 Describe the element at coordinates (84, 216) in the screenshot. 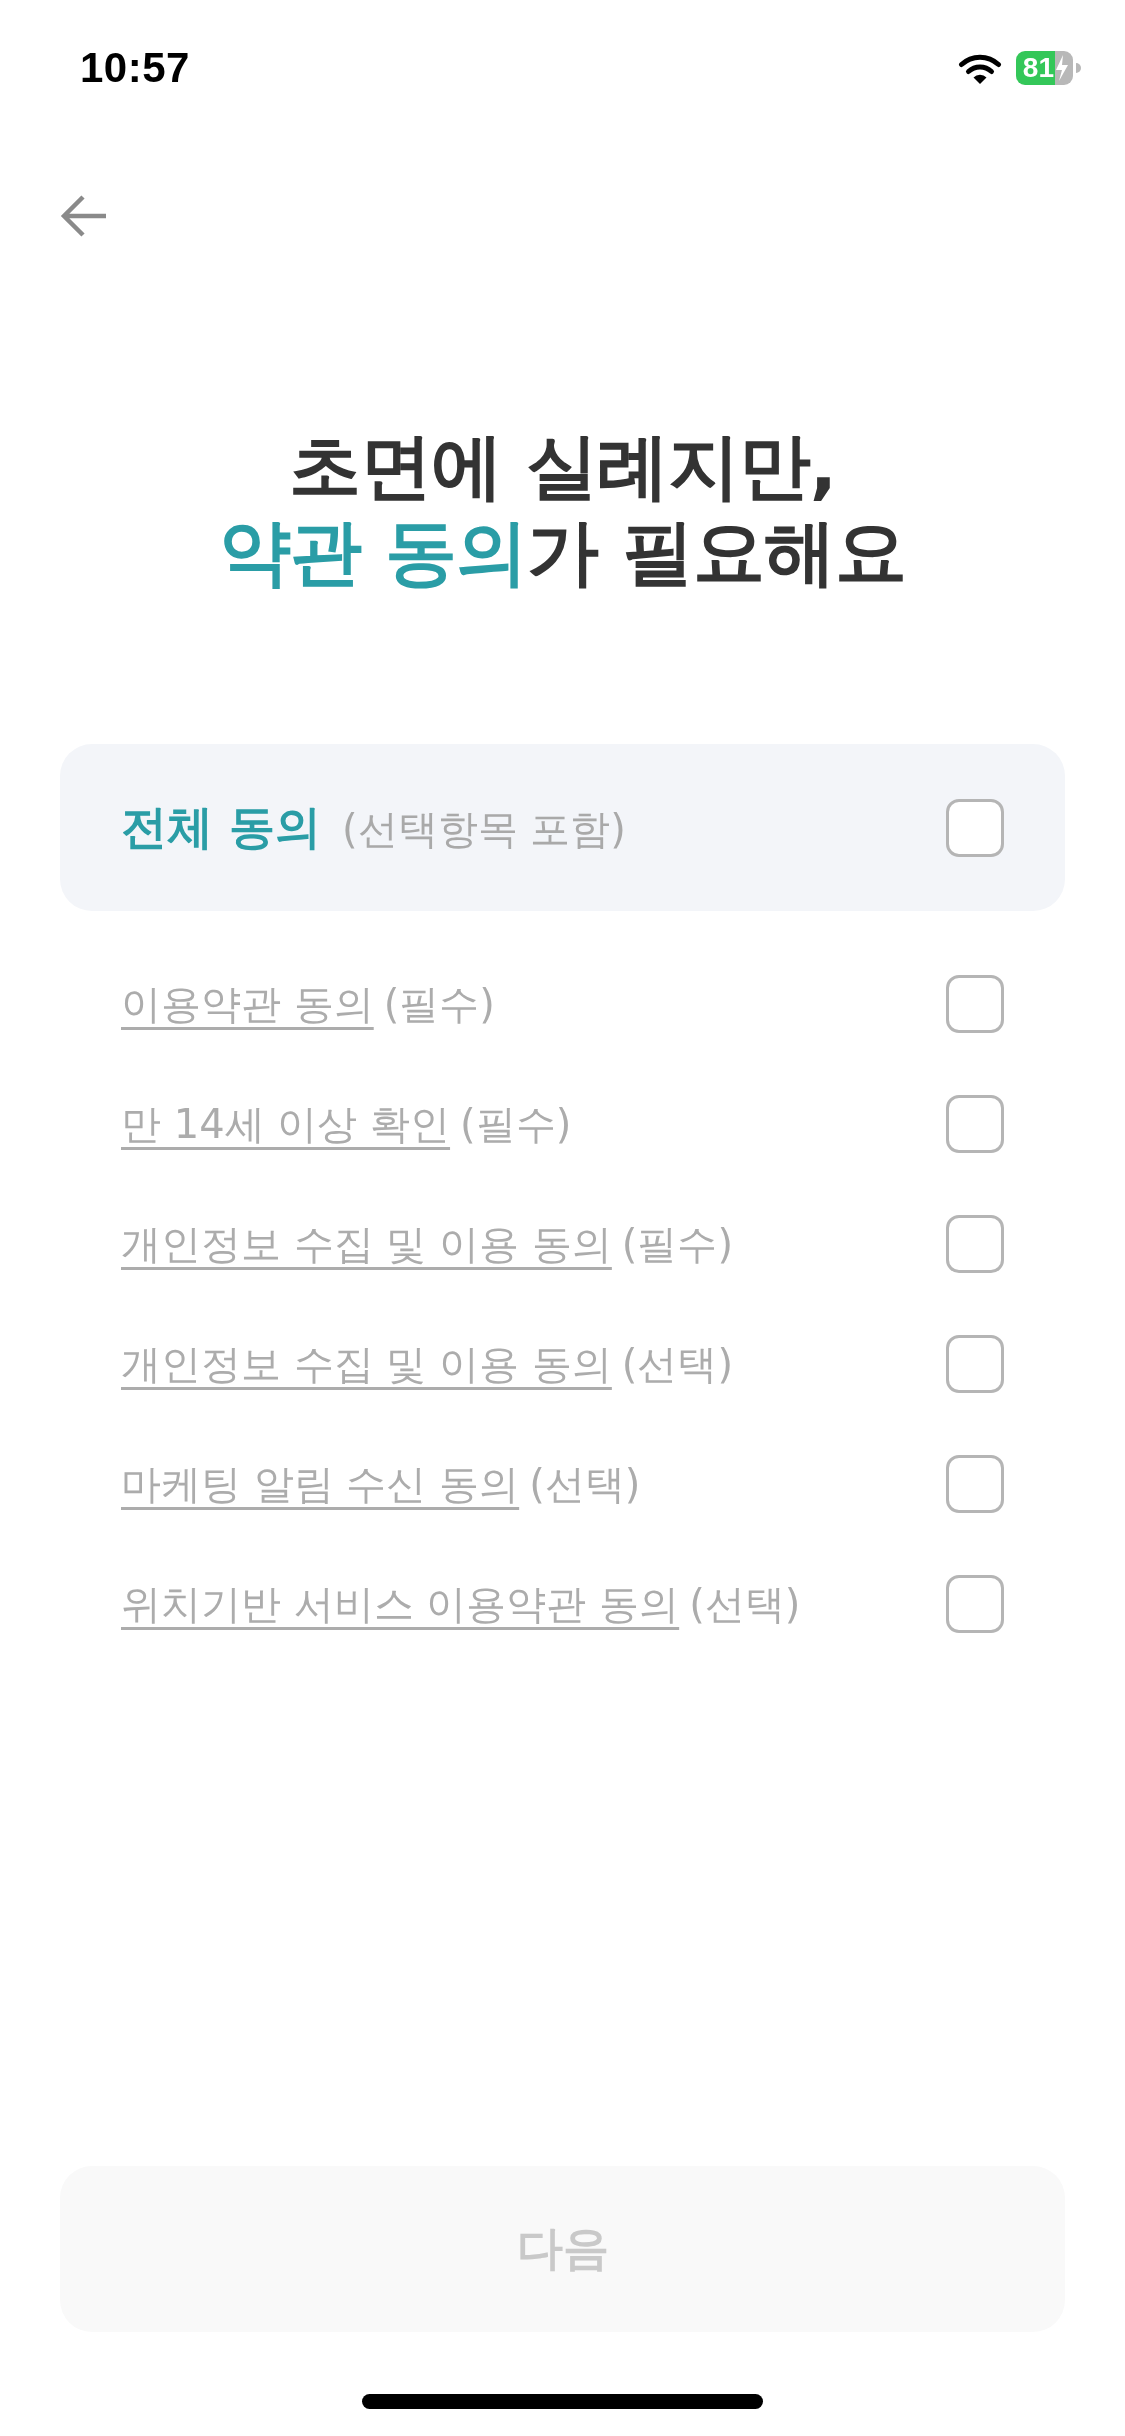

I see `back-arrow-icon` at that location.